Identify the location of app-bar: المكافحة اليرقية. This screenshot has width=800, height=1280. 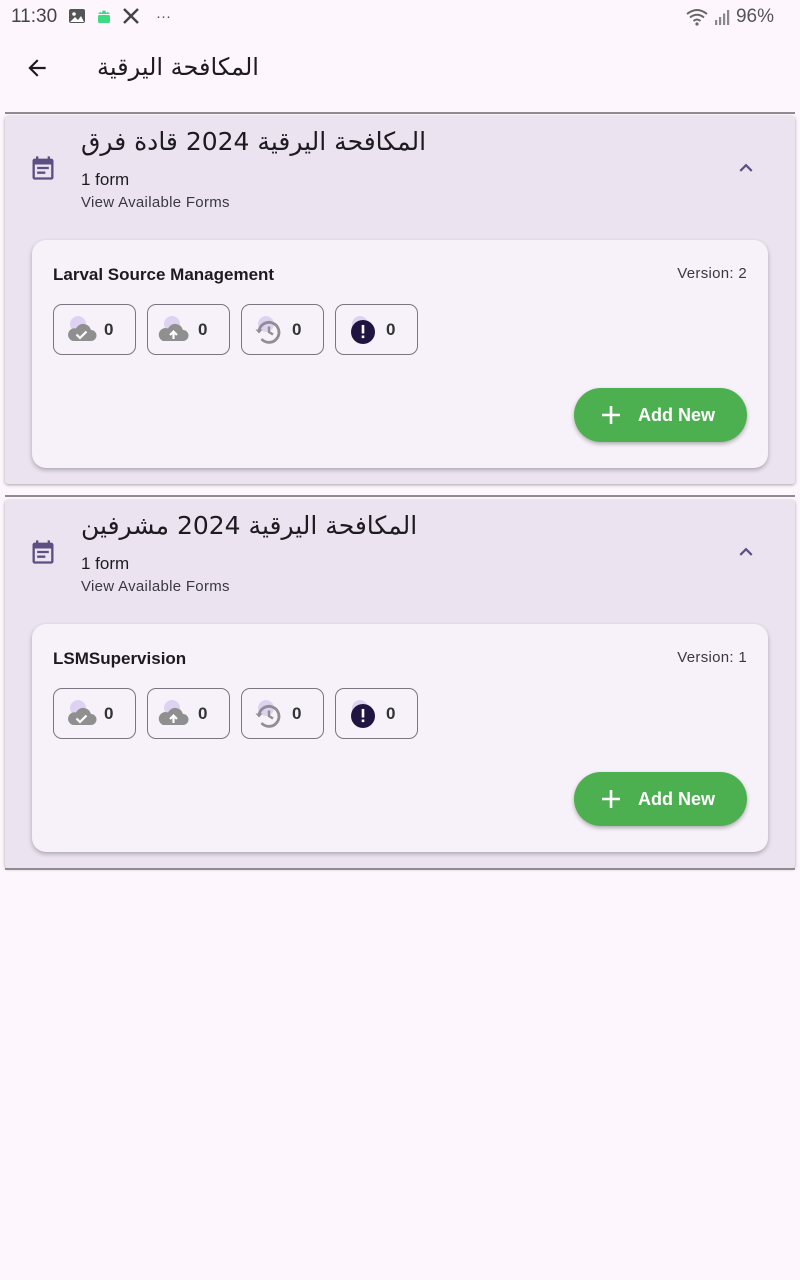
(400, 73).